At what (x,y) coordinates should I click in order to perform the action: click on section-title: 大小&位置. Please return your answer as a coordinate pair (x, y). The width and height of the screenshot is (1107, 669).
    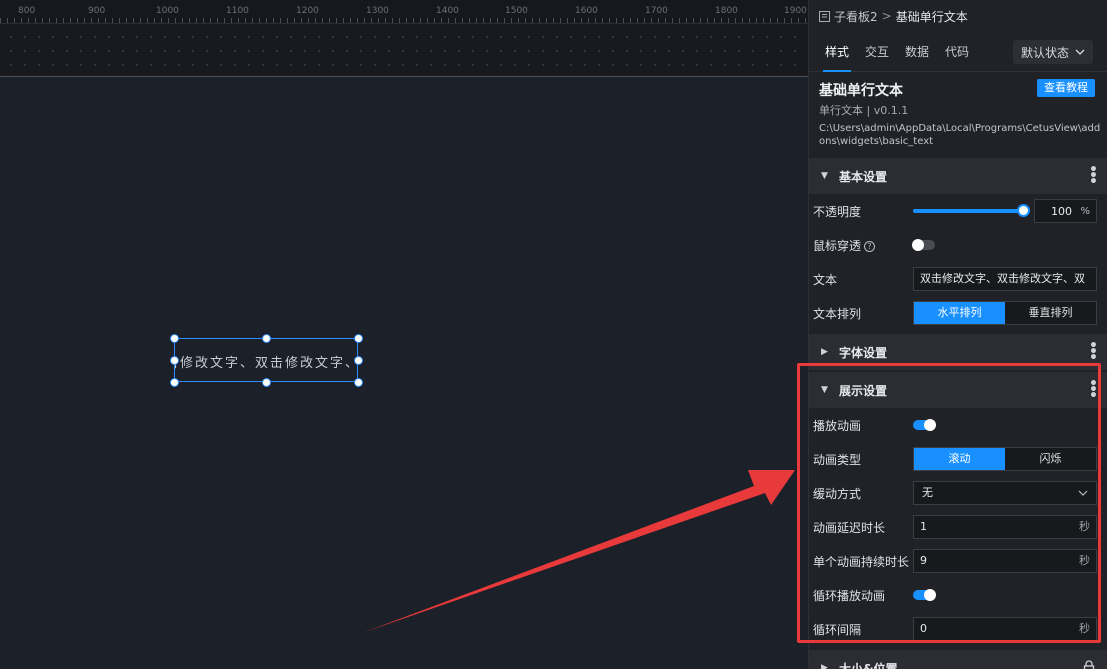
    Looking at the image, I should click on (868, 665).